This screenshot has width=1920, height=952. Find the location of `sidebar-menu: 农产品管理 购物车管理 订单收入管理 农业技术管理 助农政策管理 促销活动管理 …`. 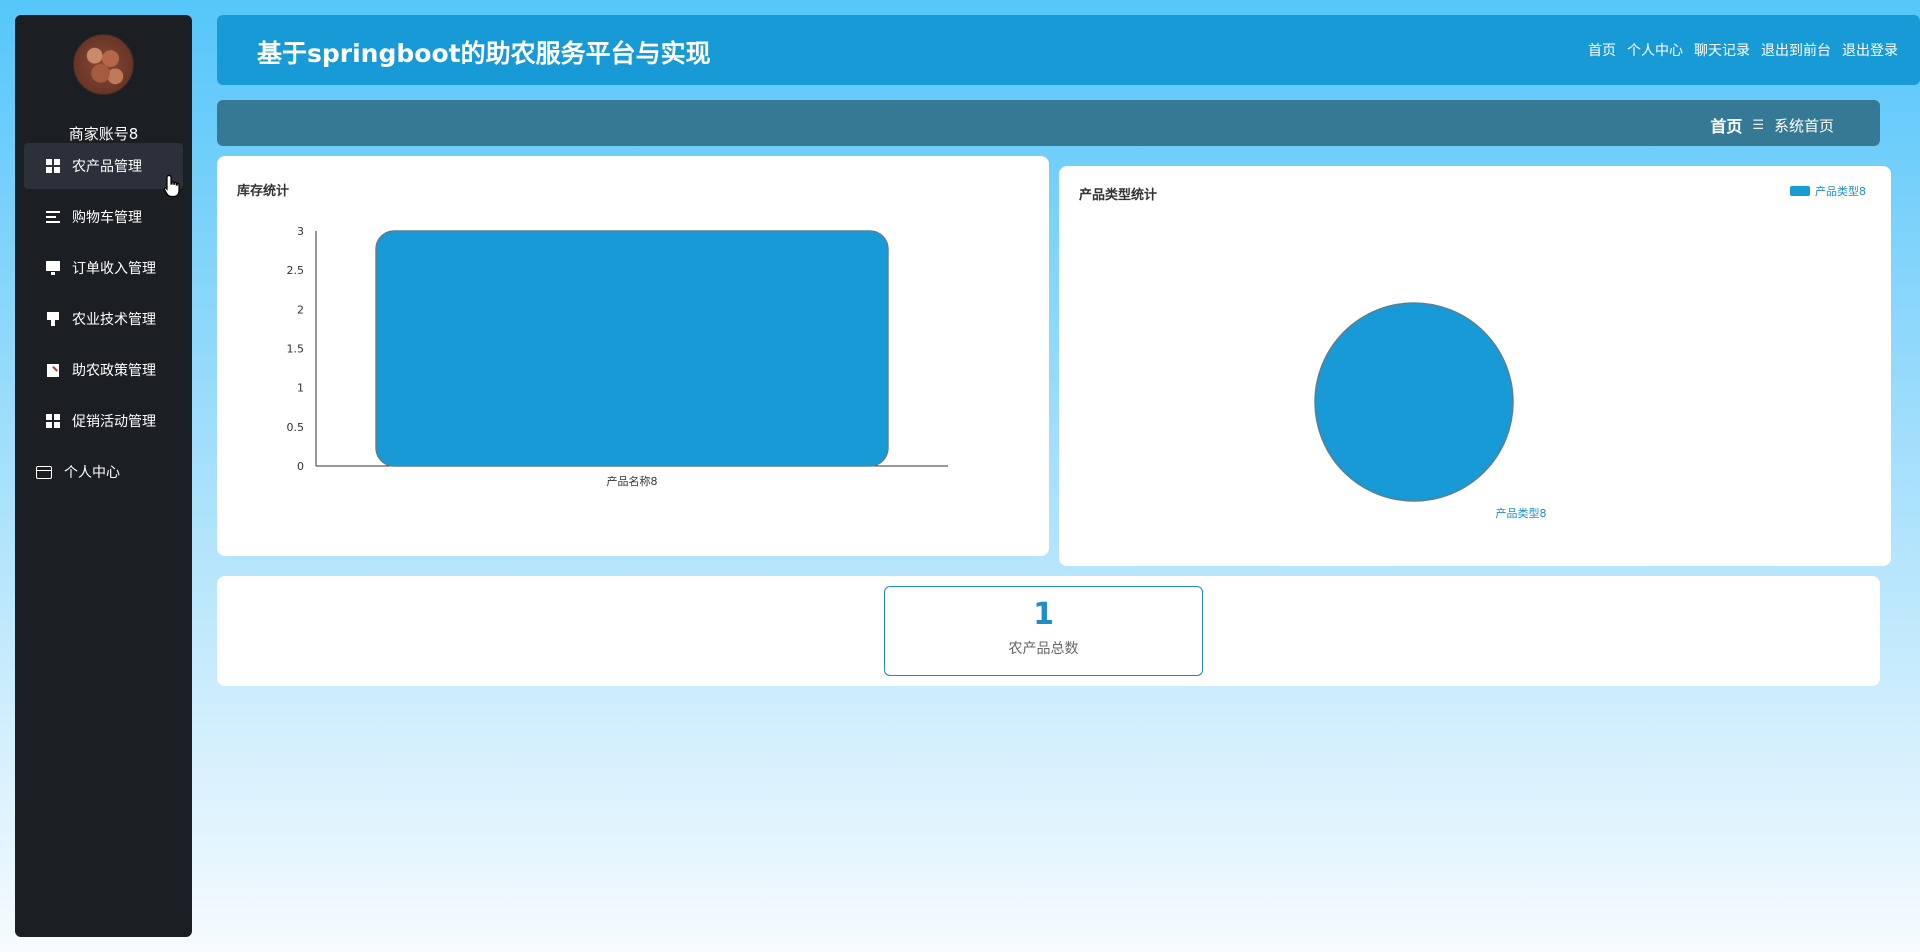

sidebar-menu: 农产品管理 购物车管理 订单收入管理 农业技术管理 助农政策管理 促销活动管理 … is located at coordinates (103, 321).